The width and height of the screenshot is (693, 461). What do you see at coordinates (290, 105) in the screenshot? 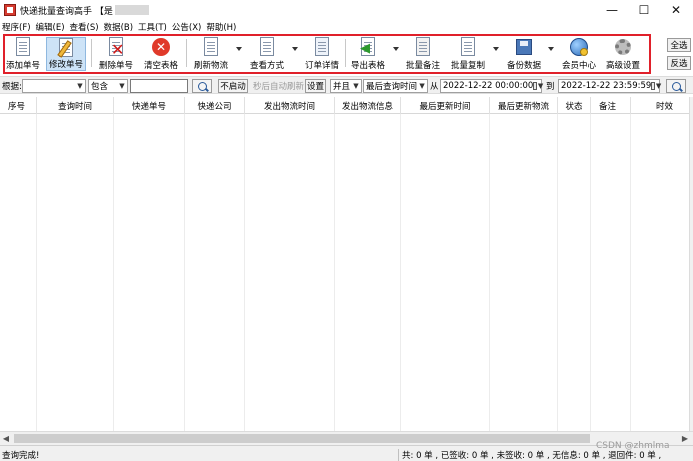
I see `col-header-dispatch-time: 发出物流时间` at bounding box center [290, 105].